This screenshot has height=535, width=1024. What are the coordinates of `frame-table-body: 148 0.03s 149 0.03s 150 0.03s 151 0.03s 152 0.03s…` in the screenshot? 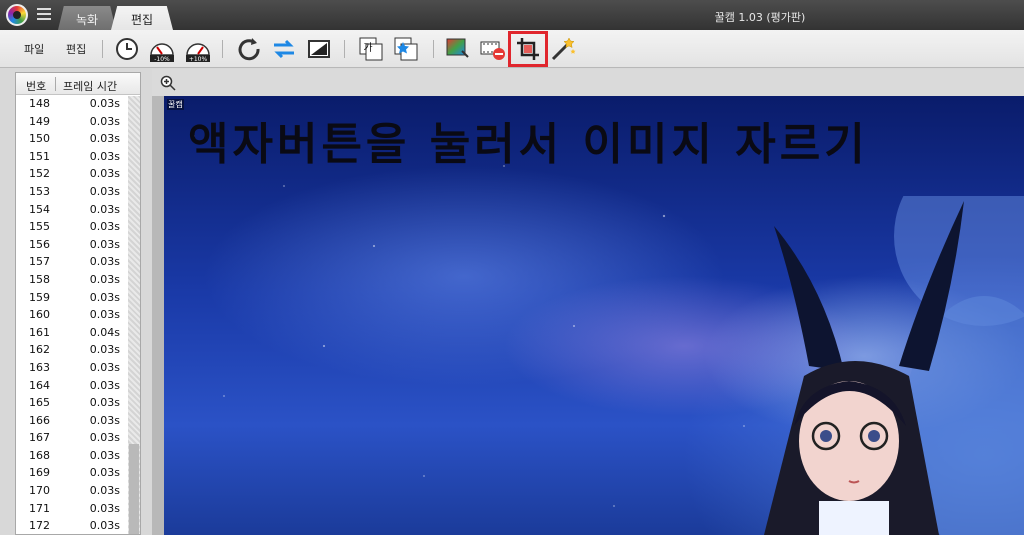 It's located at (78, 314).